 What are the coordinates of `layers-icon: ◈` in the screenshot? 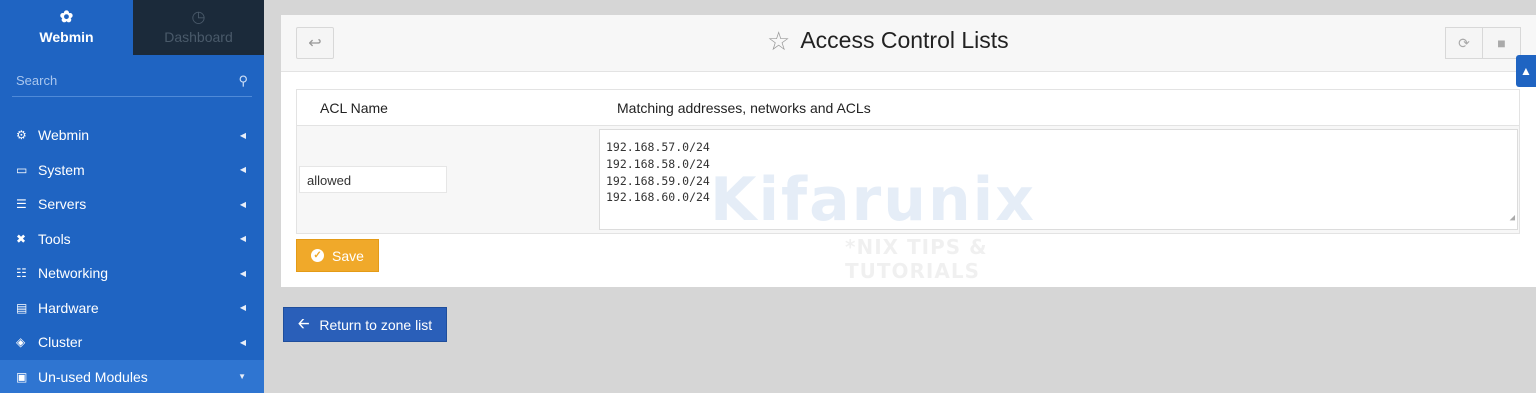 It's located at (21, 342).